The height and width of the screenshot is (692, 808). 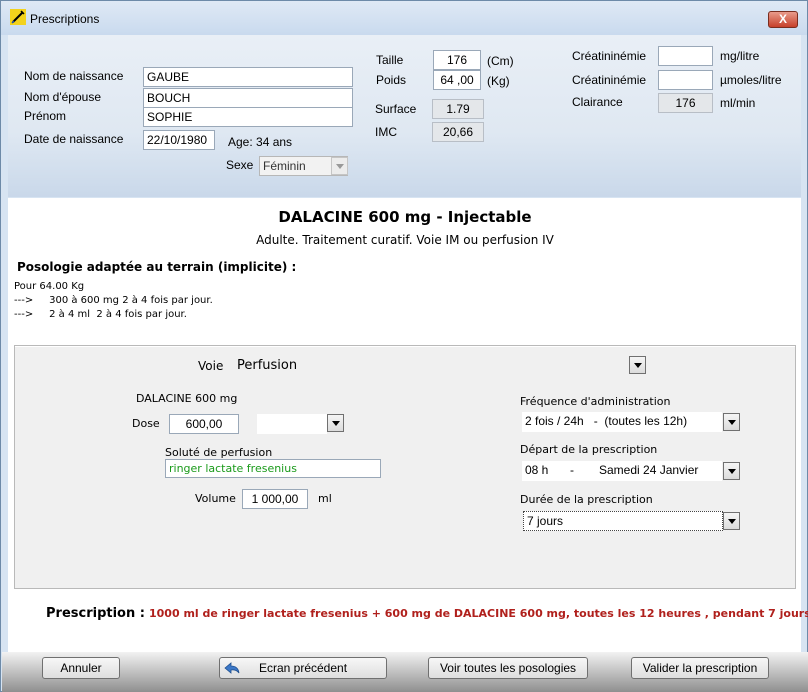 What do you see at coordinates (390, 60) in the screenshot?
I see `taille-label: Taille` at bounding box center [390, 60].